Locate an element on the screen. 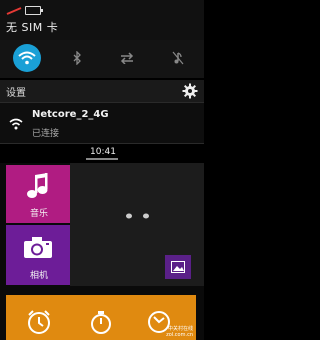 The image size is (320, 340). network-name: Netcore_2_4G is located at coordinates (70, 114).